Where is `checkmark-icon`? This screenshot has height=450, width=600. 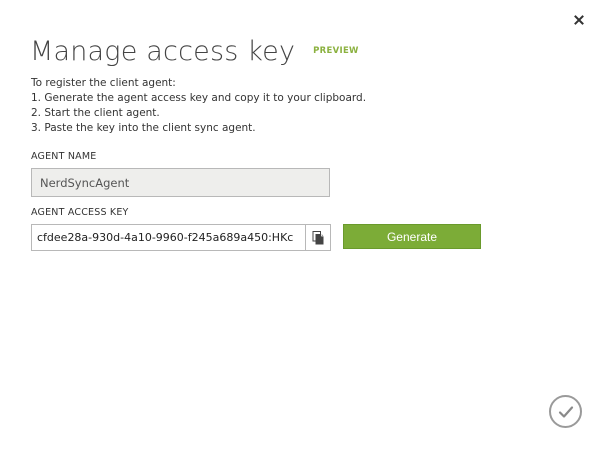 checkmark-icon is located at coordinates (565, 411).